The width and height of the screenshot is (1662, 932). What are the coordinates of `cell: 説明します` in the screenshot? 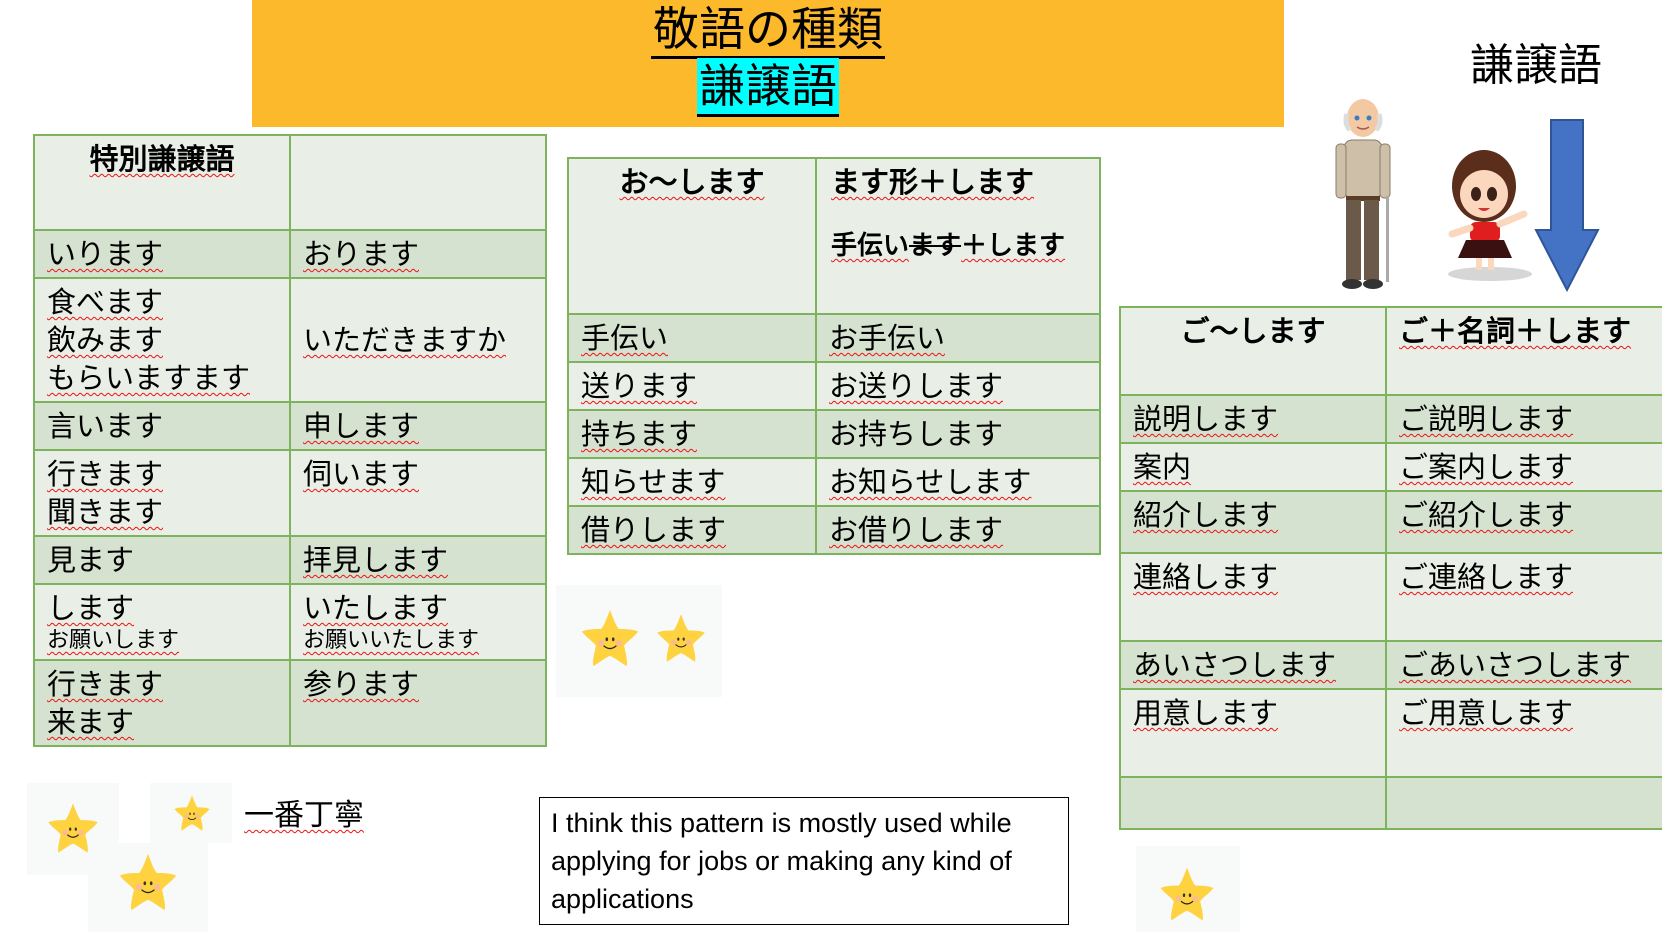 It's located at (1253, 419).